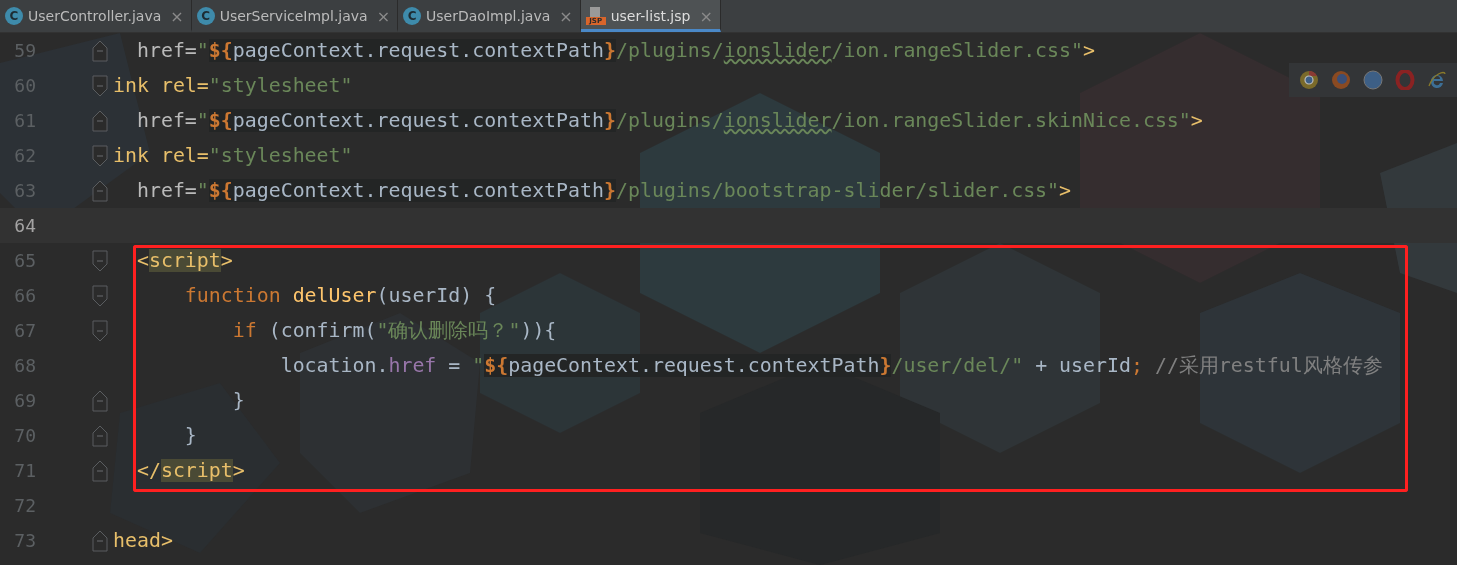 The height and width of the screenshot is (565, 1457). What do you see at coordinates (24, 435) in the screenshot?
I see `line-number: 70` at bounding box center [24, 435].